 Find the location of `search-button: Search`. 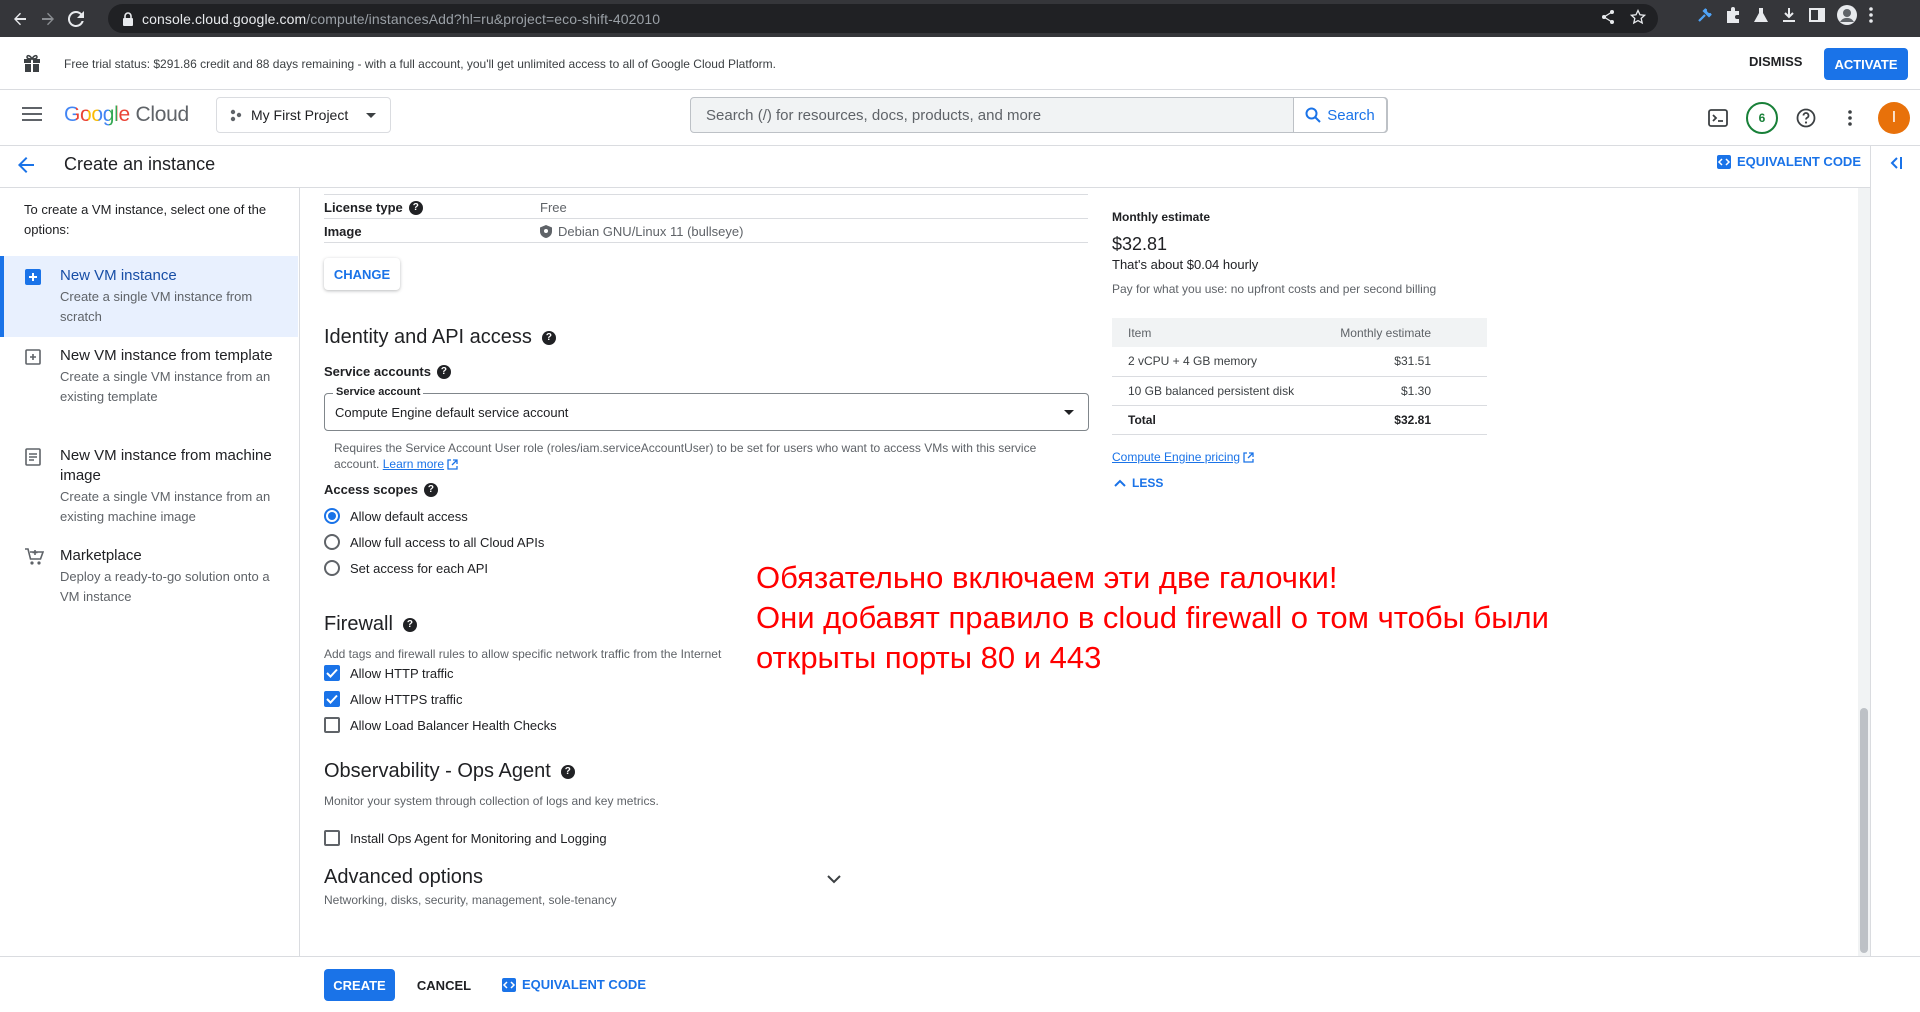

search-button: Search is located at coordinates (1340, 115).